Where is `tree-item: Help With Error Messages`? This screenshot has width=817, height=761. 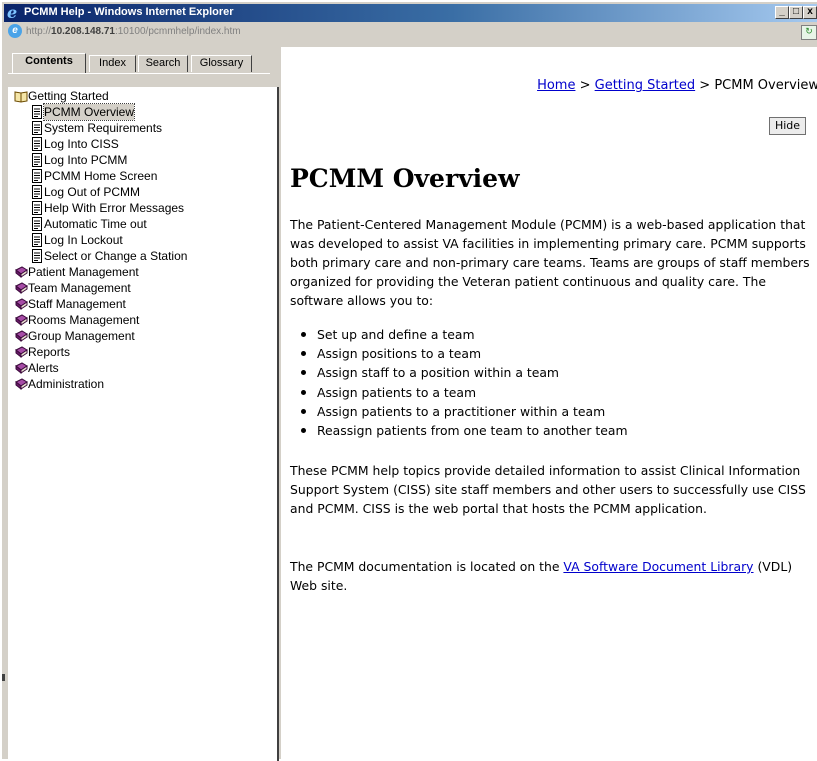
tree-item: Help With Error Messages is located at coordinates (142, 208).